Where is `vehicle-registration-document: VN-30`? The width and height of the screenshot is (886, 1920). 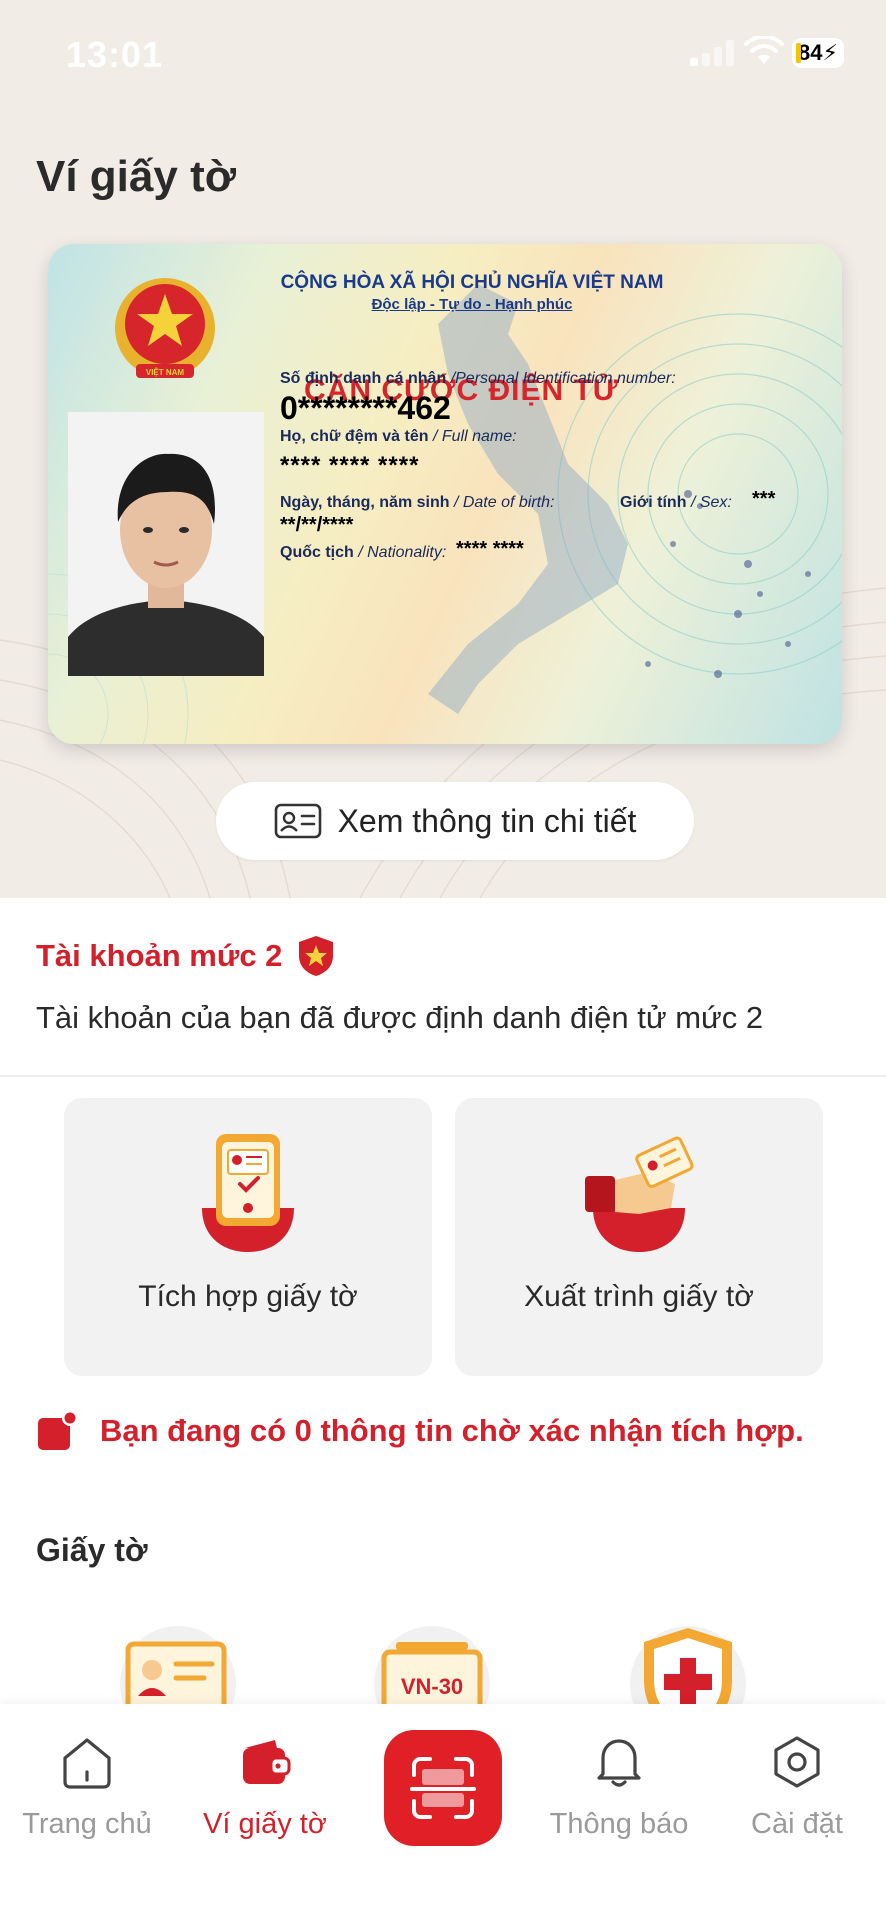 vehicle-registration-document: VN-30 is located at coordinates (432, 1664).